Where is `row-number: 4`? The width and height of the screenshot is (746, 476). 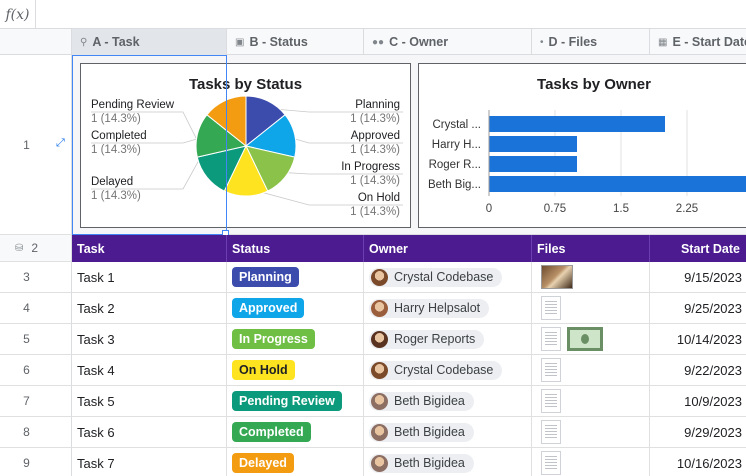
row-number: 4 is located at coordinates (26, 308).